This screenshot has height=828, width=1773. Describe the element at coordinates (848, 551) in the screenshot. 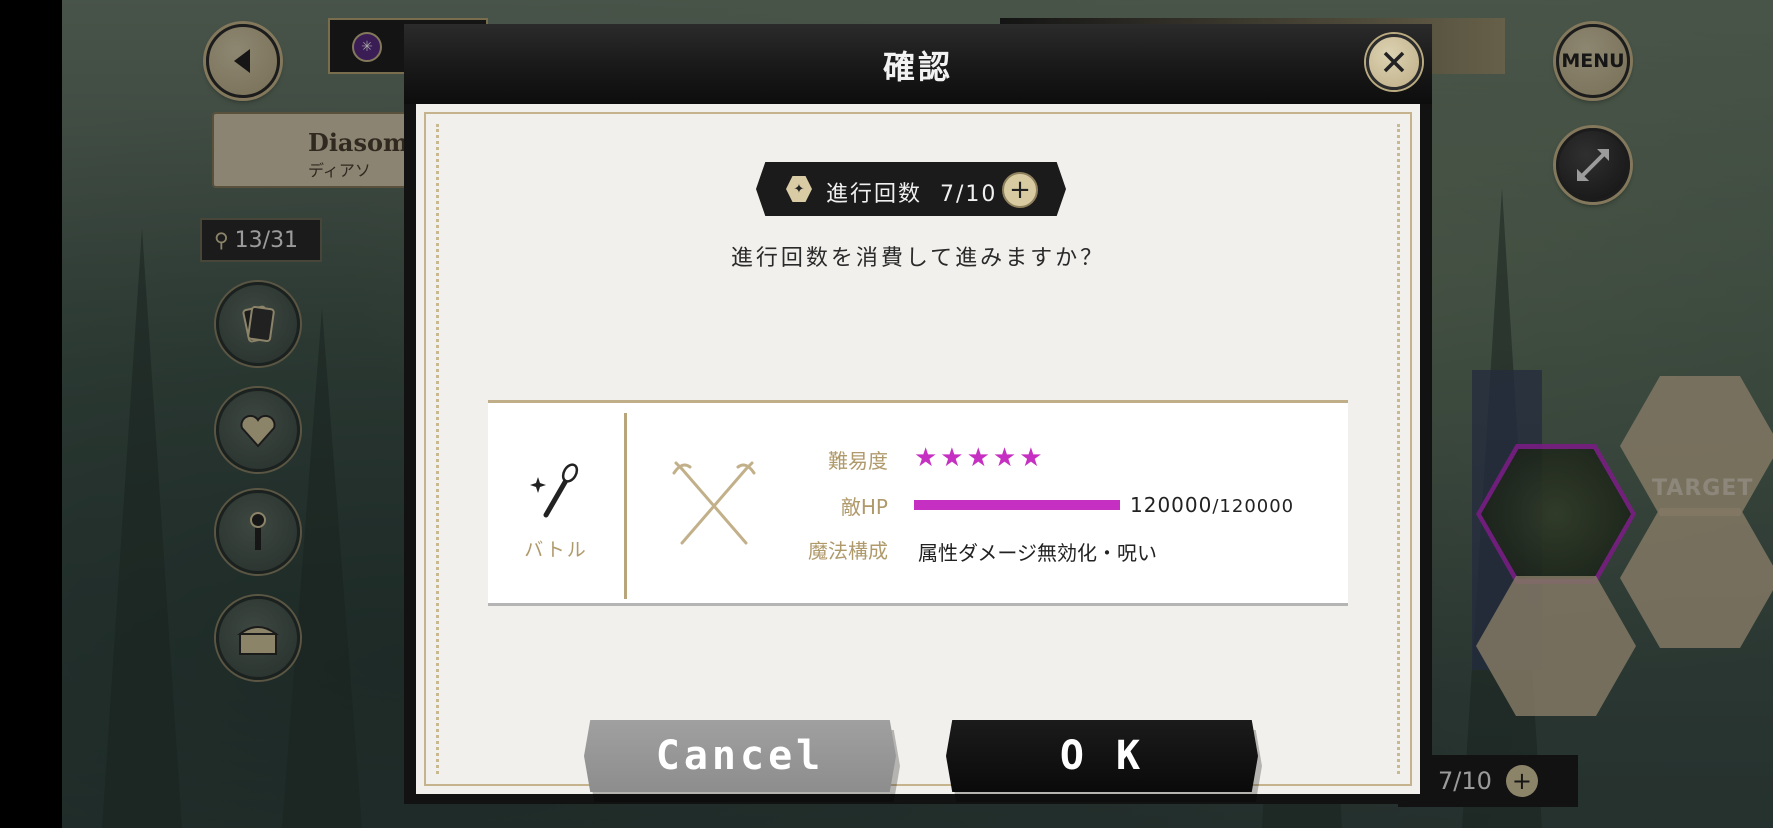

I see `magic-composition-label: 魔法構成` at that location.